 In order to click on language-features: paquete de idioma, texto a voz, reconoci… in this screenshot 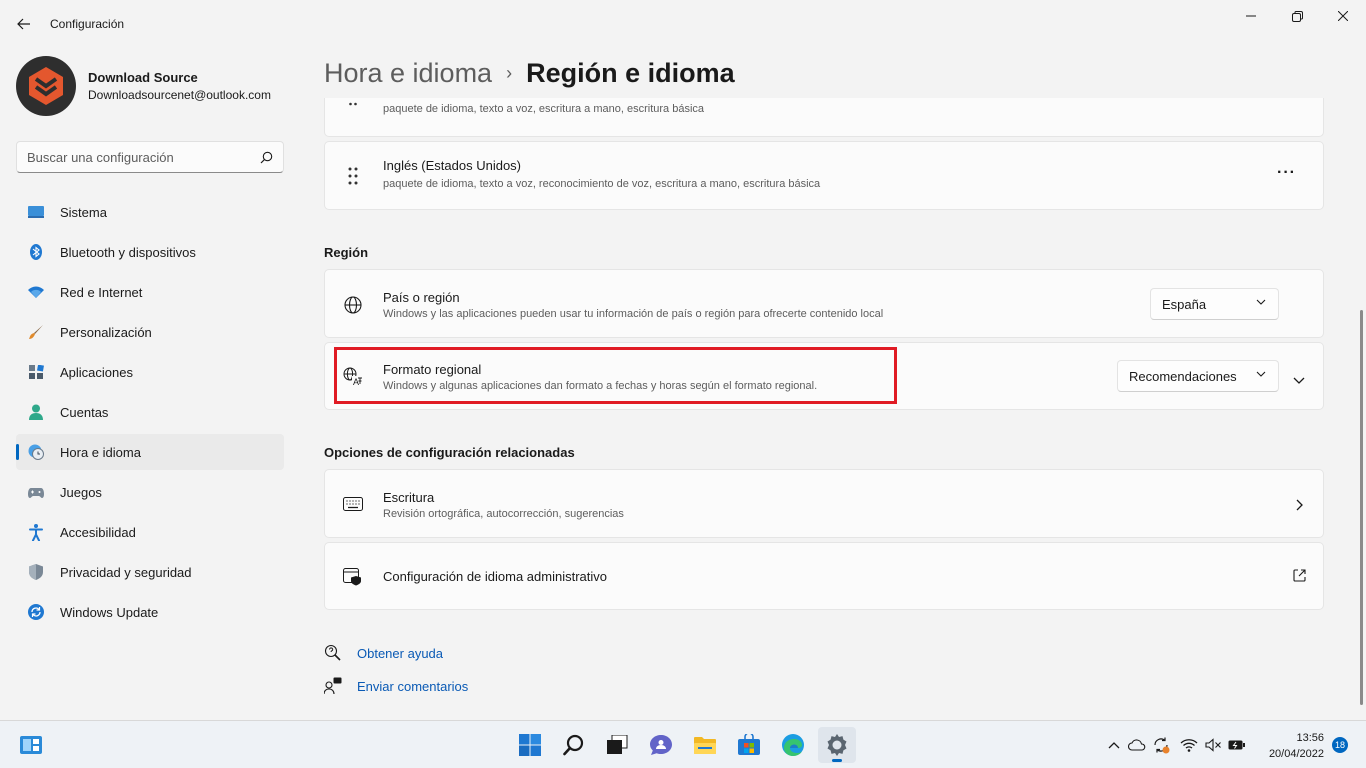, I will do `click(602, 184)`.